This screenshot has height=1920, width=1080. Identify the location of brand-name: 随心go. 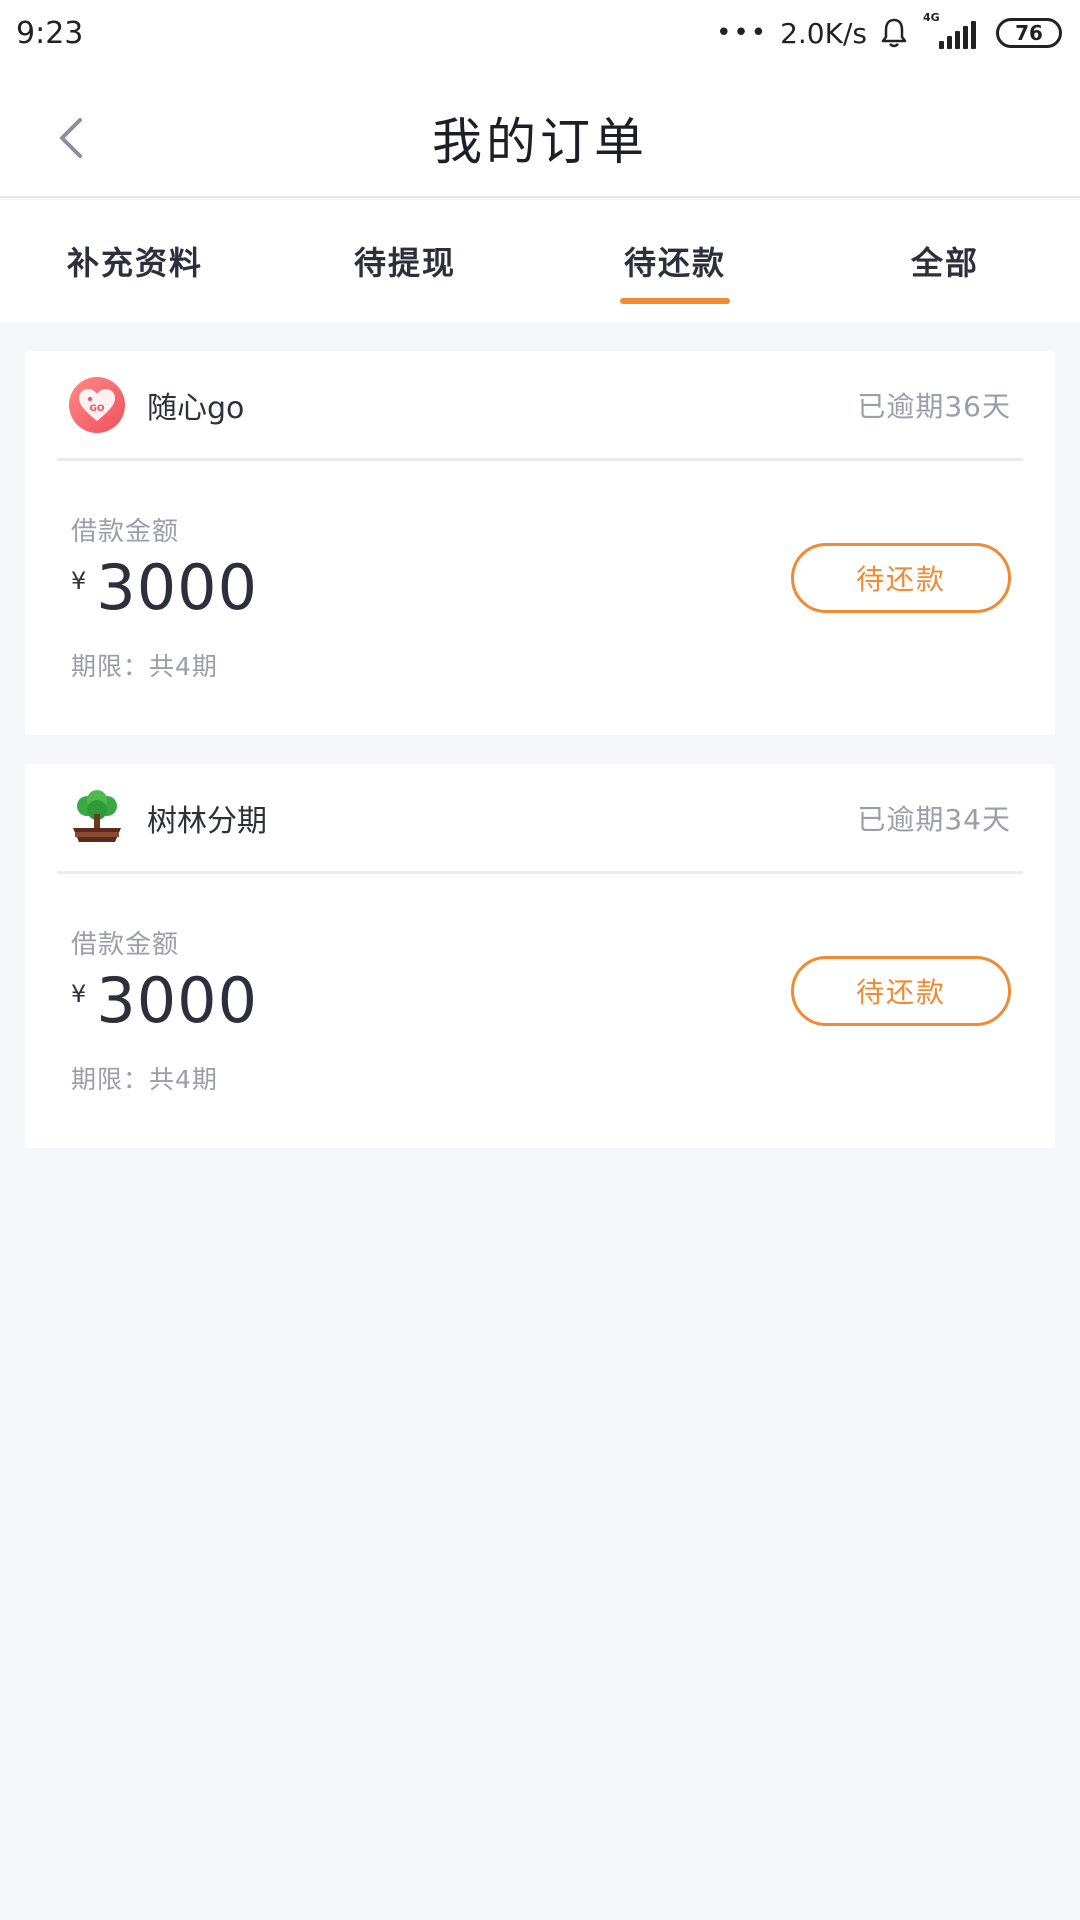
(196, 408).